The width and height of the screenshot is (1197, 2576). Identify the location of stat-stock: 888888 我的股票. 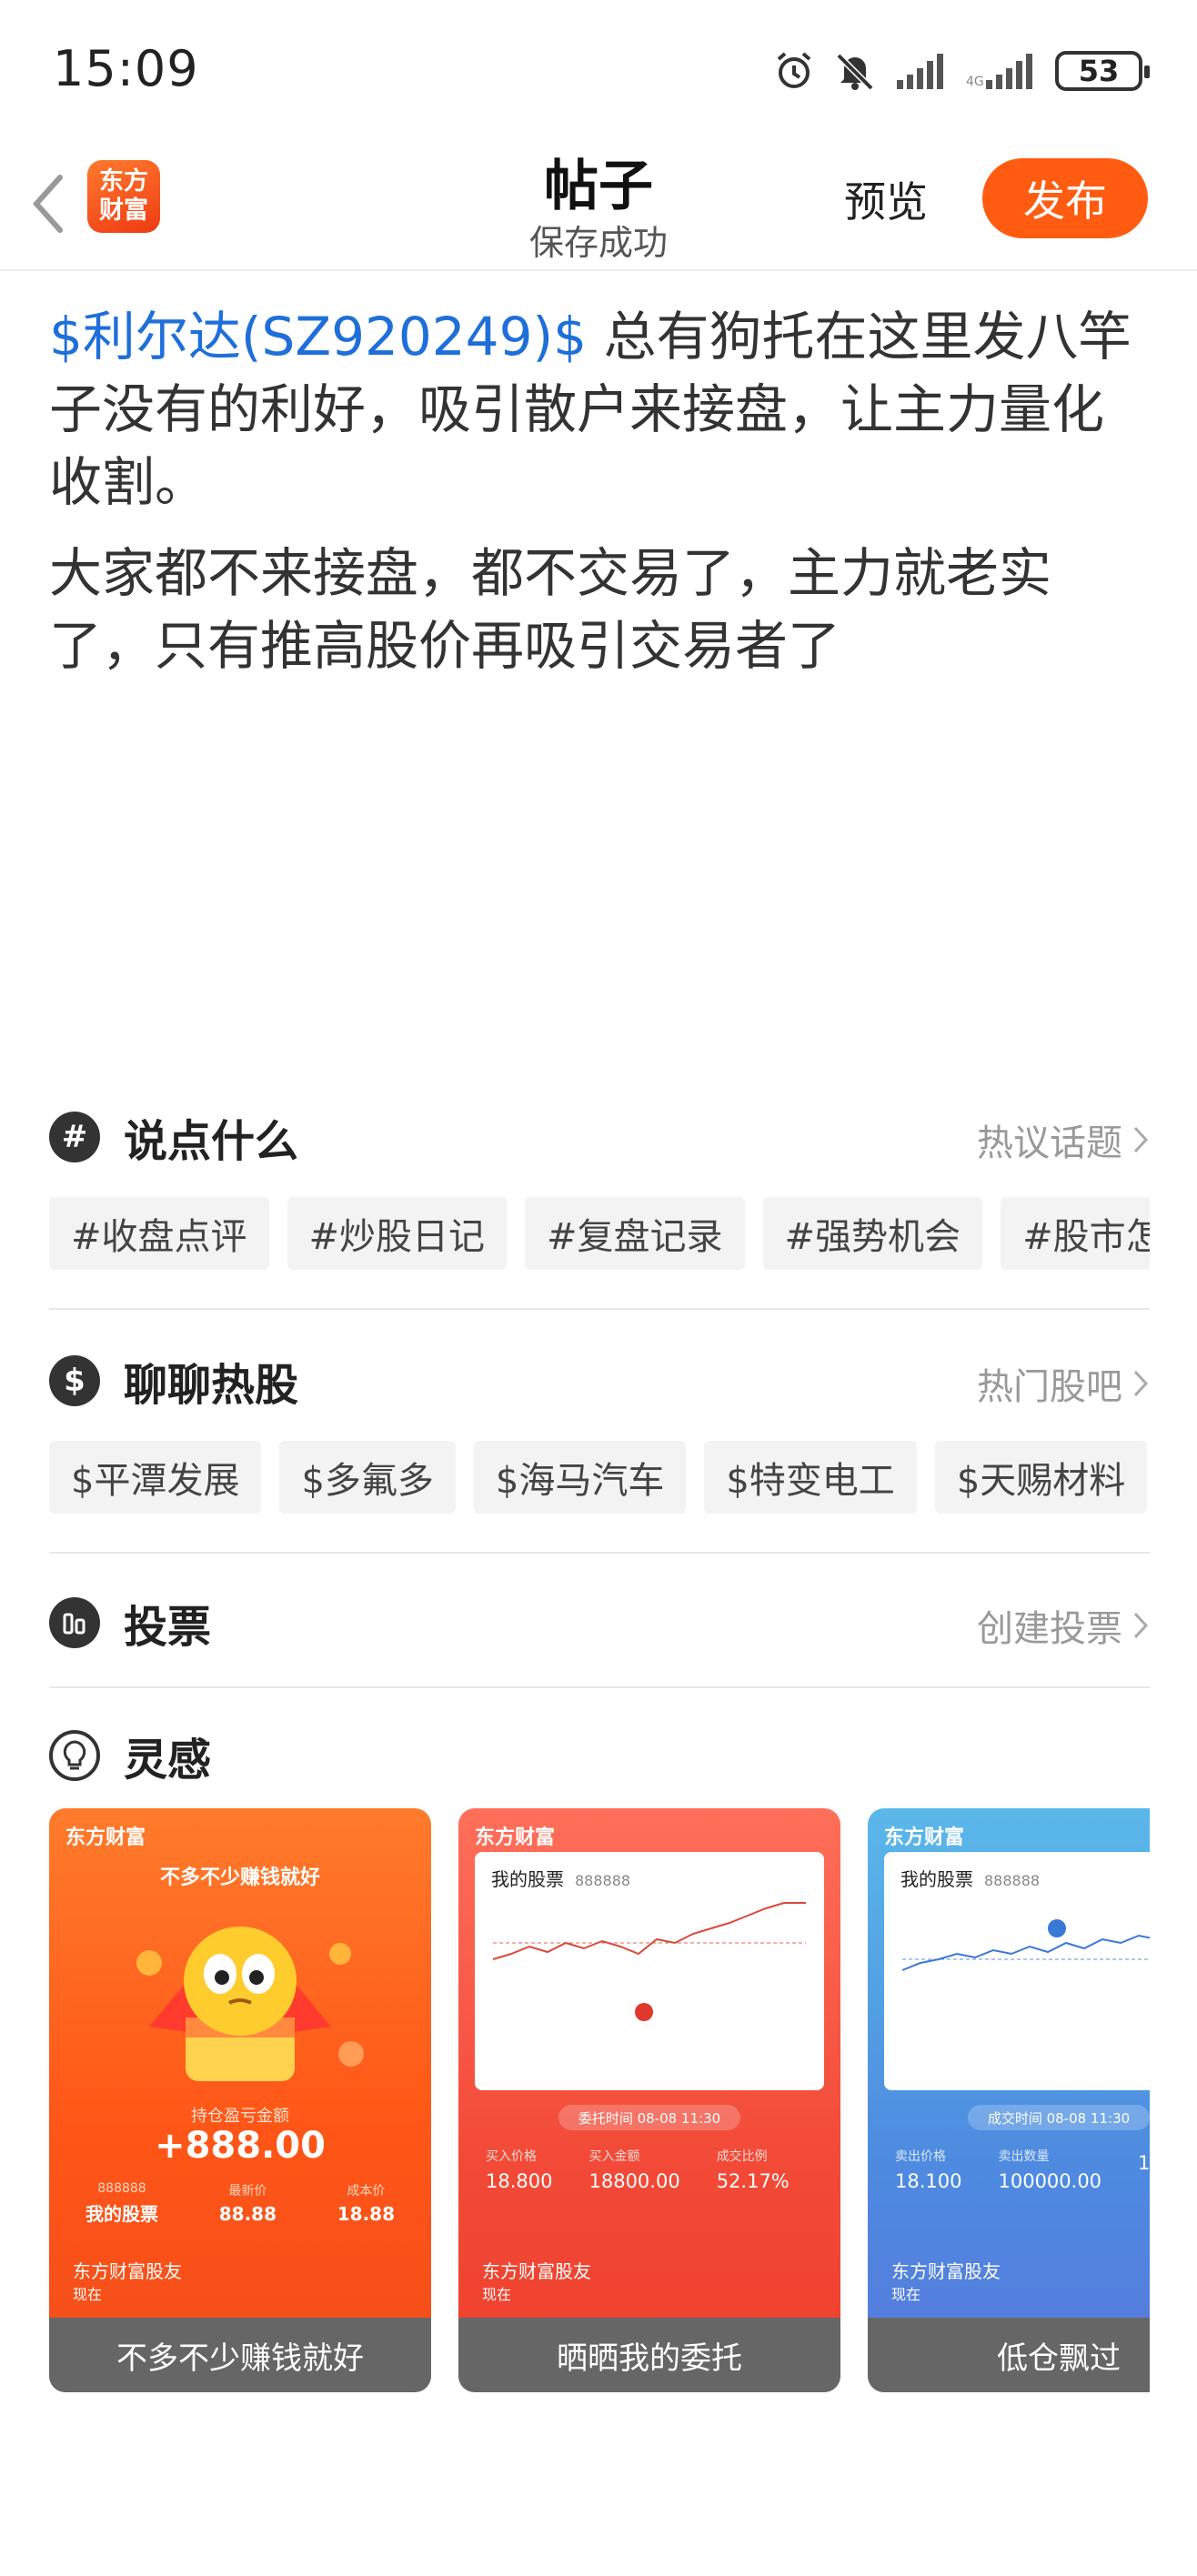
(122, 2203).